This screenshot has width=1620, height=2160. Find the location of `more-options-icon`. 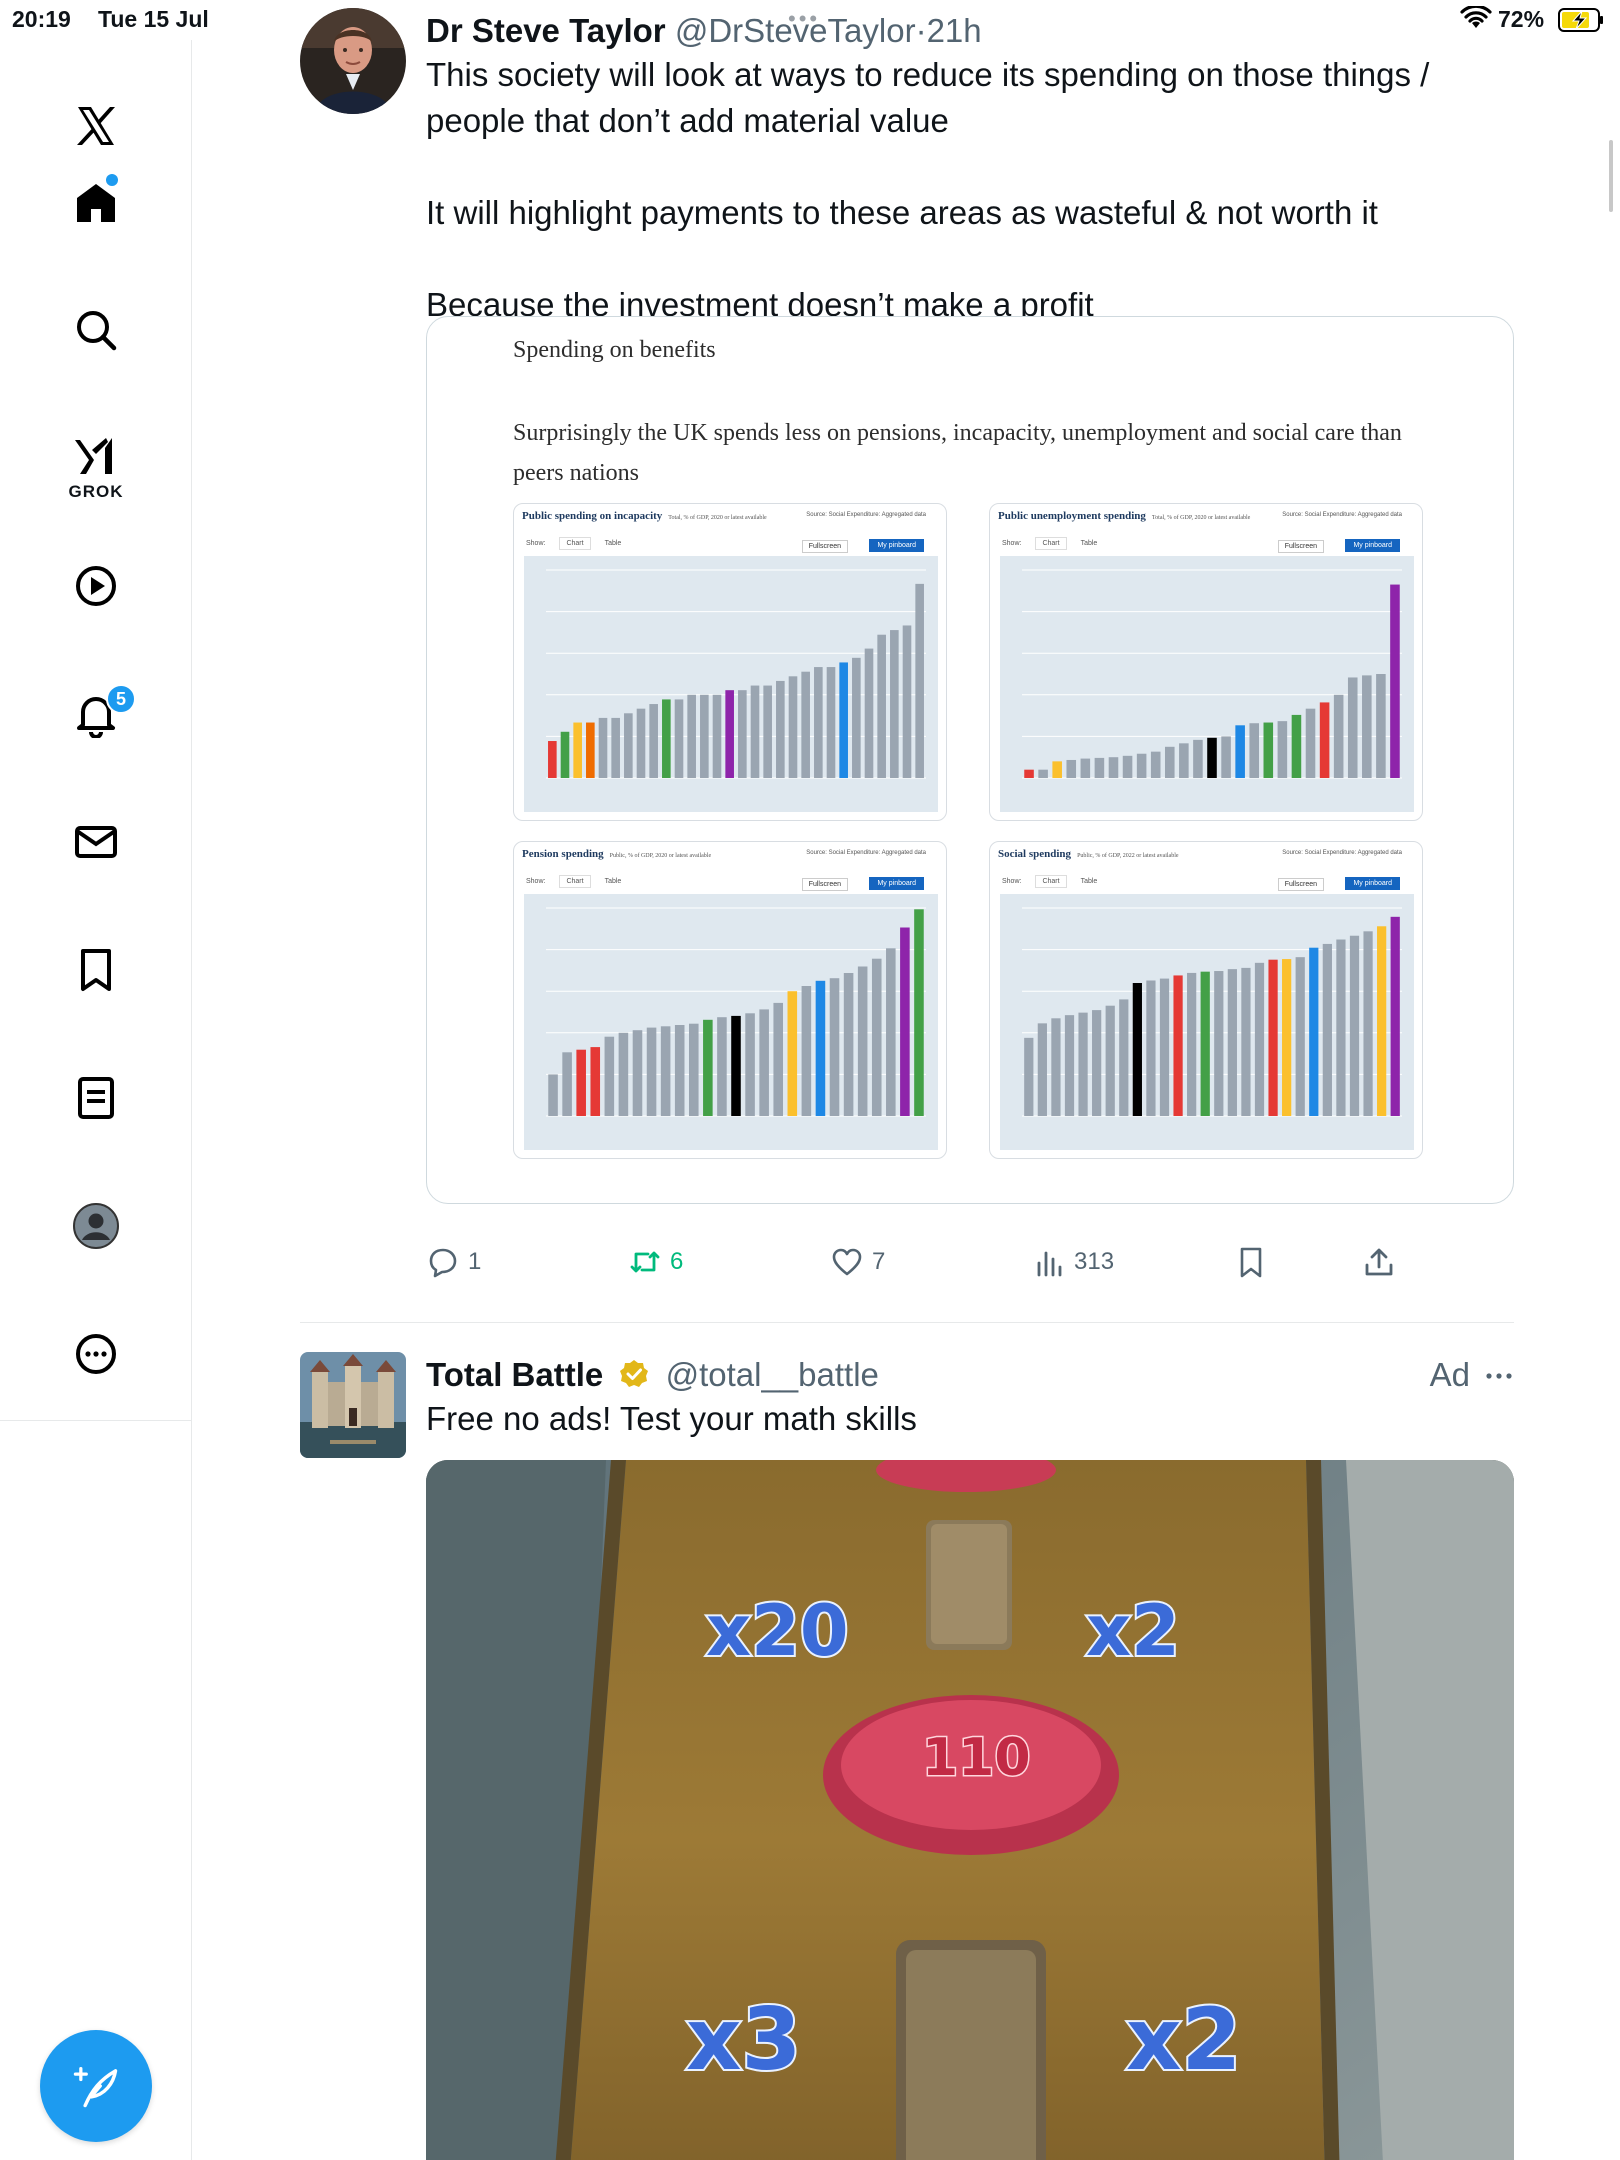

more-options-icon is located at coordinates (96, 1354).